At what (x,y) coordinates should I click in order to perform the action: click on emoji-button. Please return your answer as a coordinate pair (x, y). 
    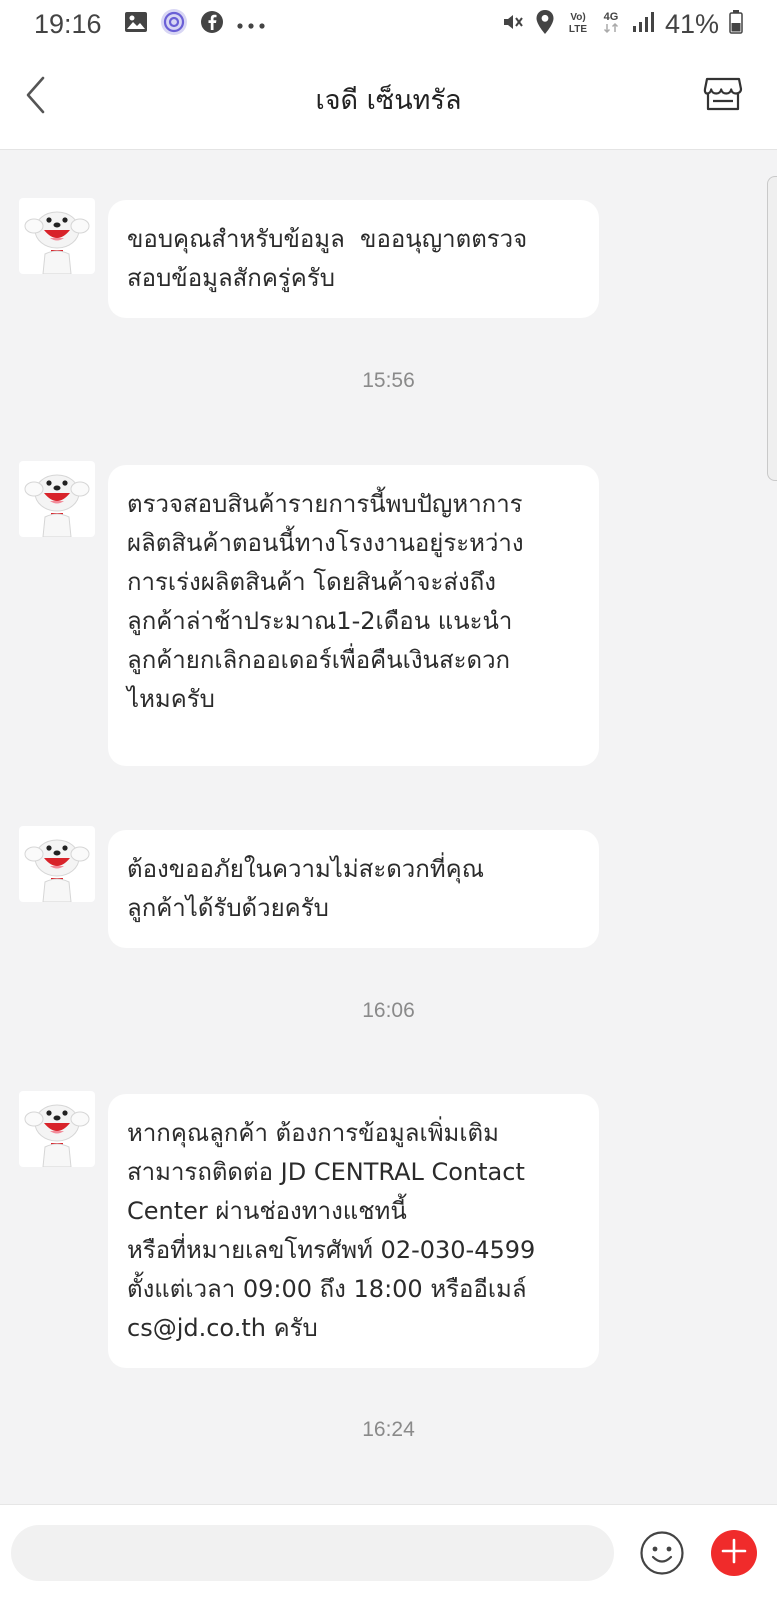
    Looking at the image, I should click on (662, 1553).